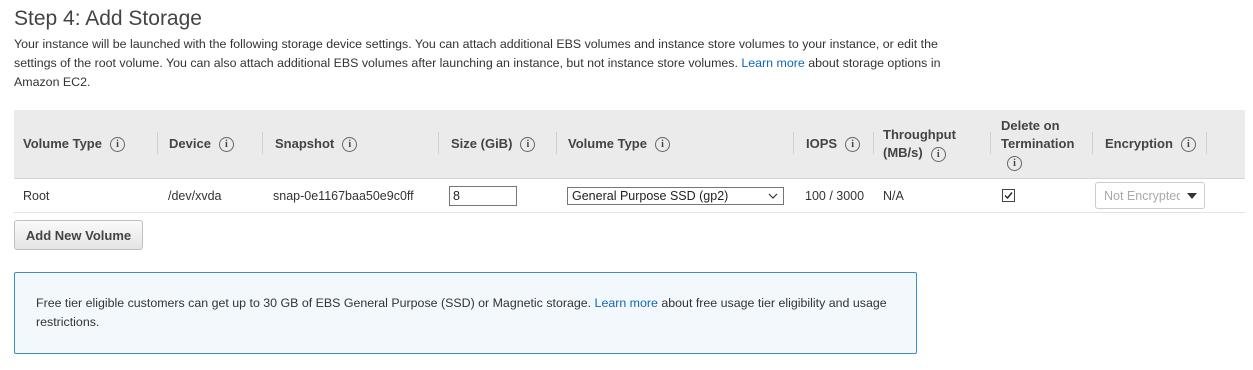  I want to click on header-delete-label: Delete on Termination i, so click(1037, 144).